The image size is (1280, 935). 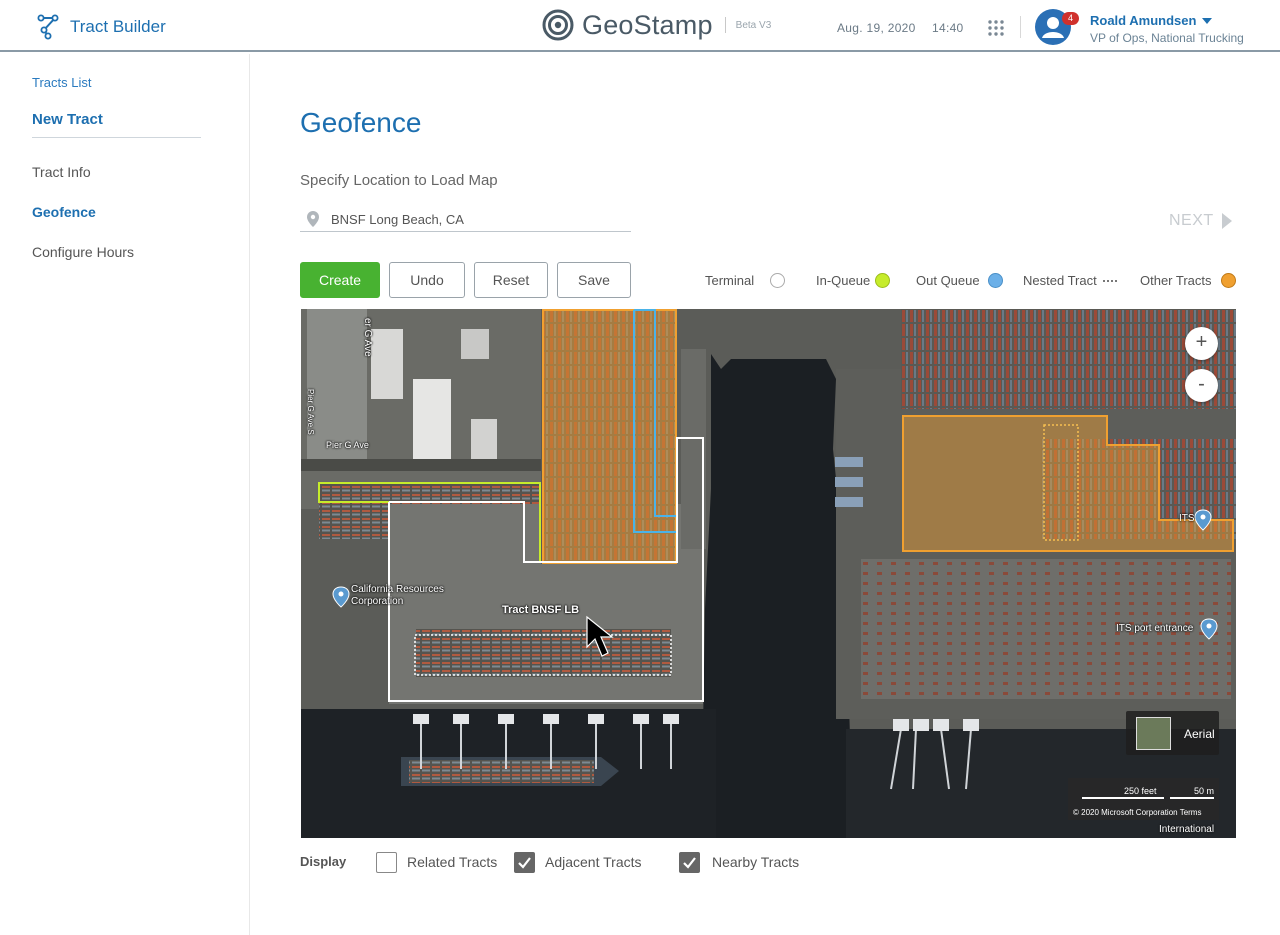 I want to click on legend-terminal-label: Terminal, so click(x=730, y=280).